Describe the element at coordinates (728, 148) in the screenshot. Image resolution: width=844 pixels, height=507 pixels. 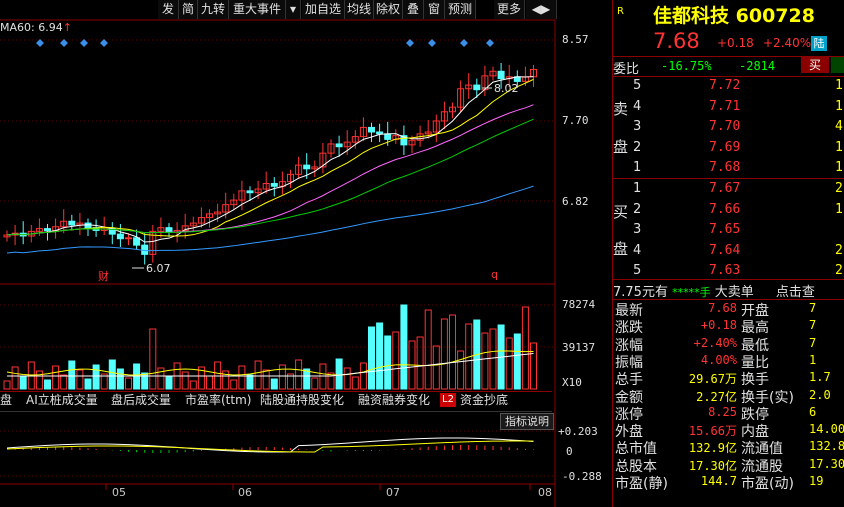
I see `ask-row-2: 2 7.69 1` at that location.